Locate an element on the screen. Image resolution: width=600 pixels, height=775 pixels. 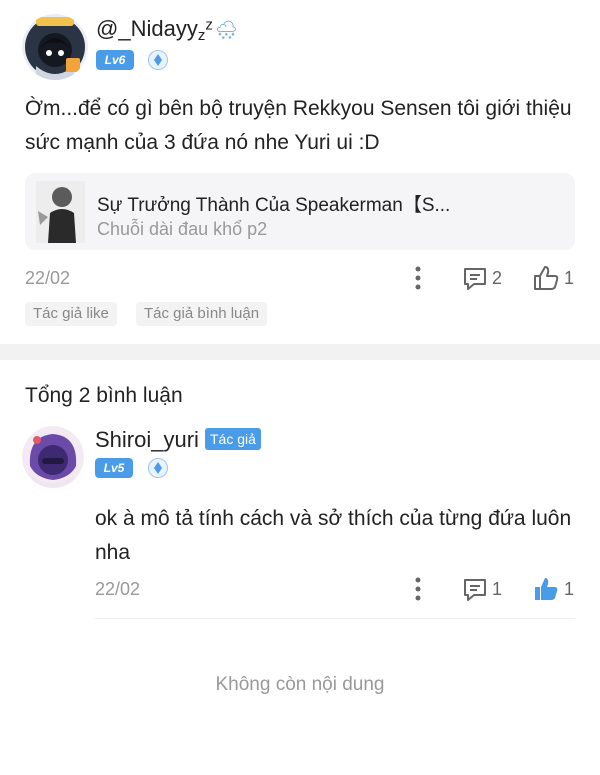
post-date: 22/02 is located at coordinates (48, 278).